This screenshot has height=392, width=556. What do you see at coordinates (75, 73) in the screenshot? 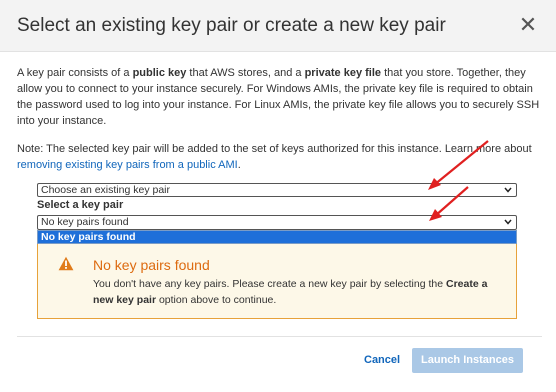
I see `intro-text: A key pair consists of a` at bounding box center [75, 73].